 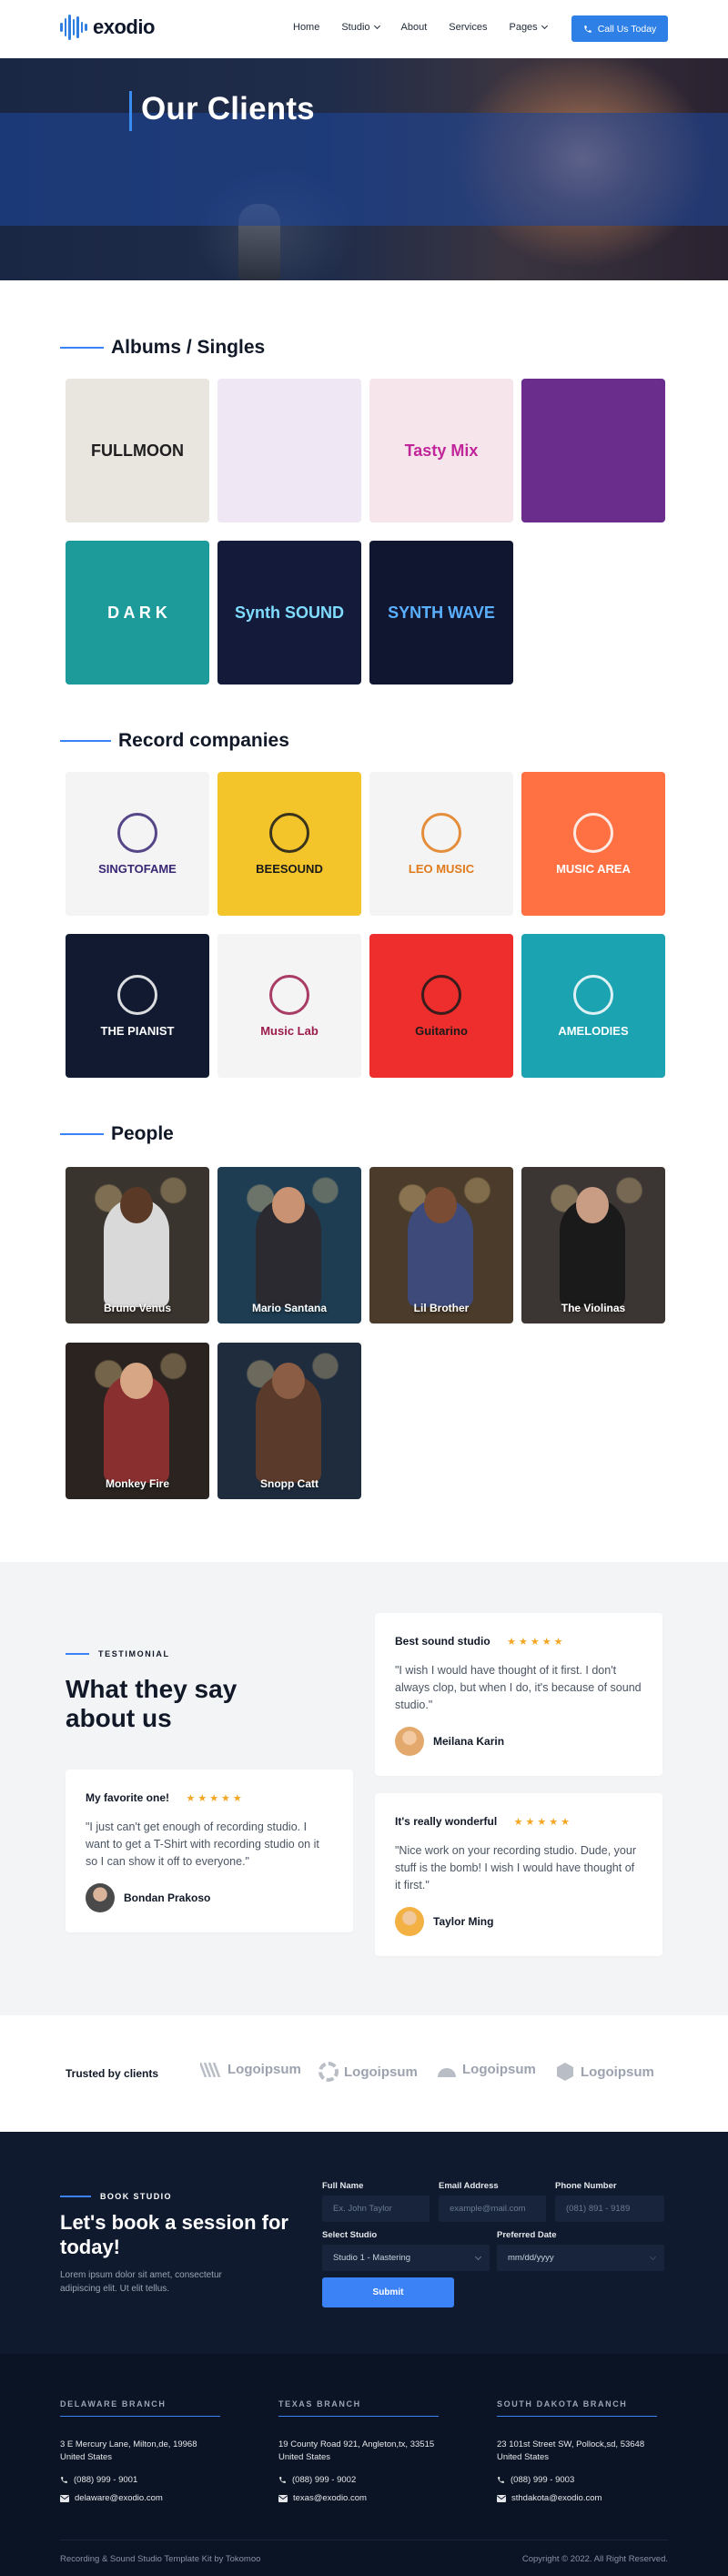 I want to click on branch-phone: (088) 999 - 9002, so click(x=358, y=2480).